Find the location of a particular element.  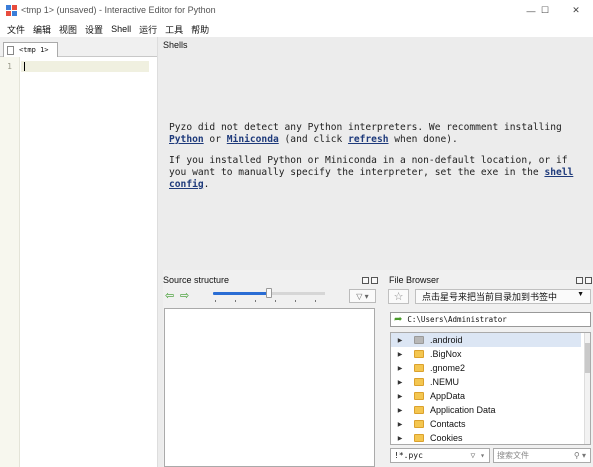

file-list-item-name: Cookies is located at coordinates (446, 438).